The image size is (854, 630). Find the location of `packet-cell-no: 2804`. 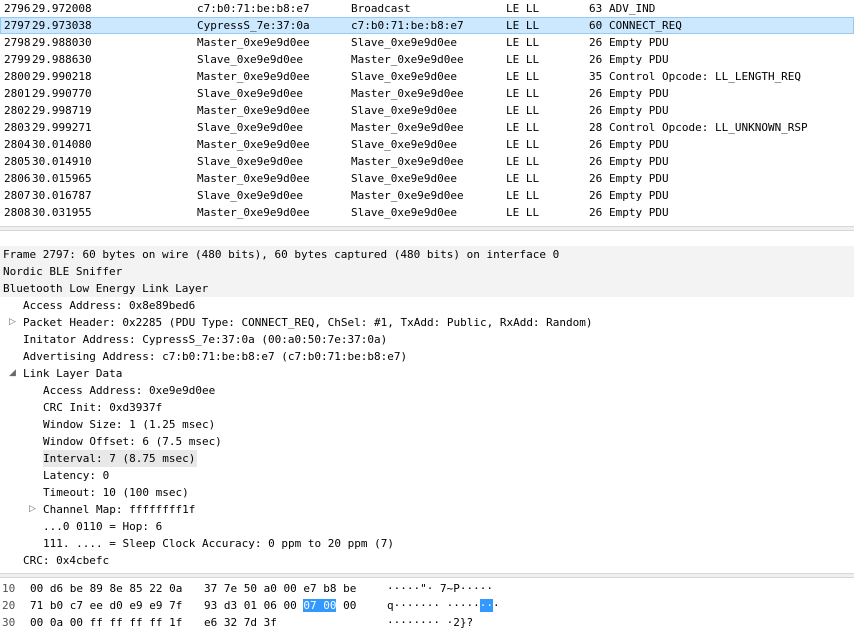

packet-cell-no: 2804 is located at coordinates (17, 144).